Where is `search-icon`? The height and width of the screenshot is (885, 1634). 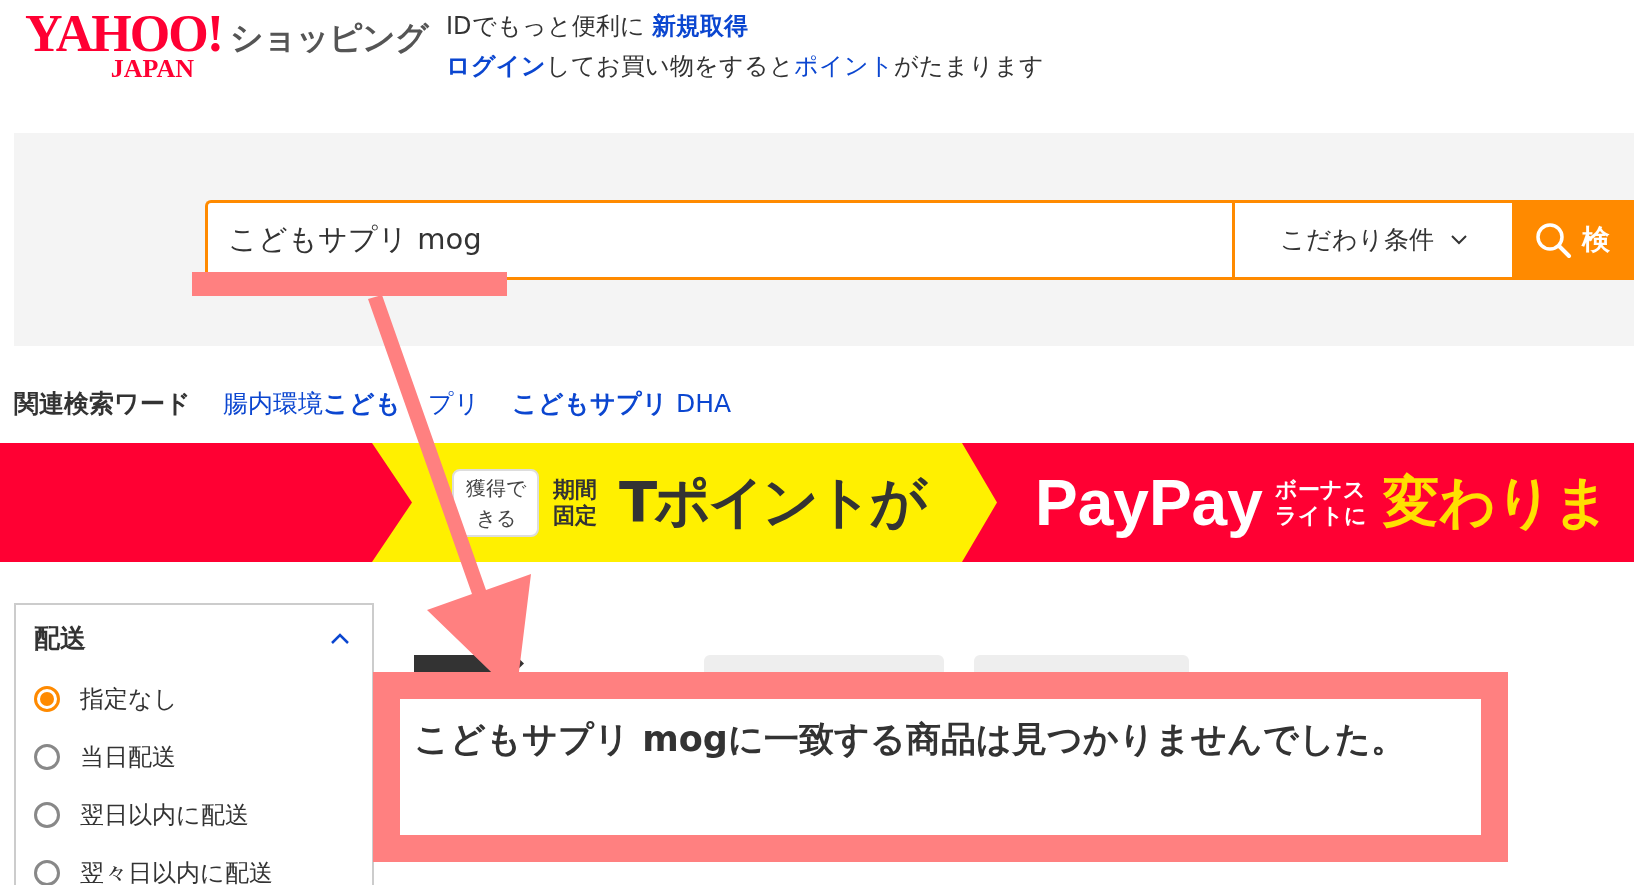 search-icon is located at coordinates (1553, 239).